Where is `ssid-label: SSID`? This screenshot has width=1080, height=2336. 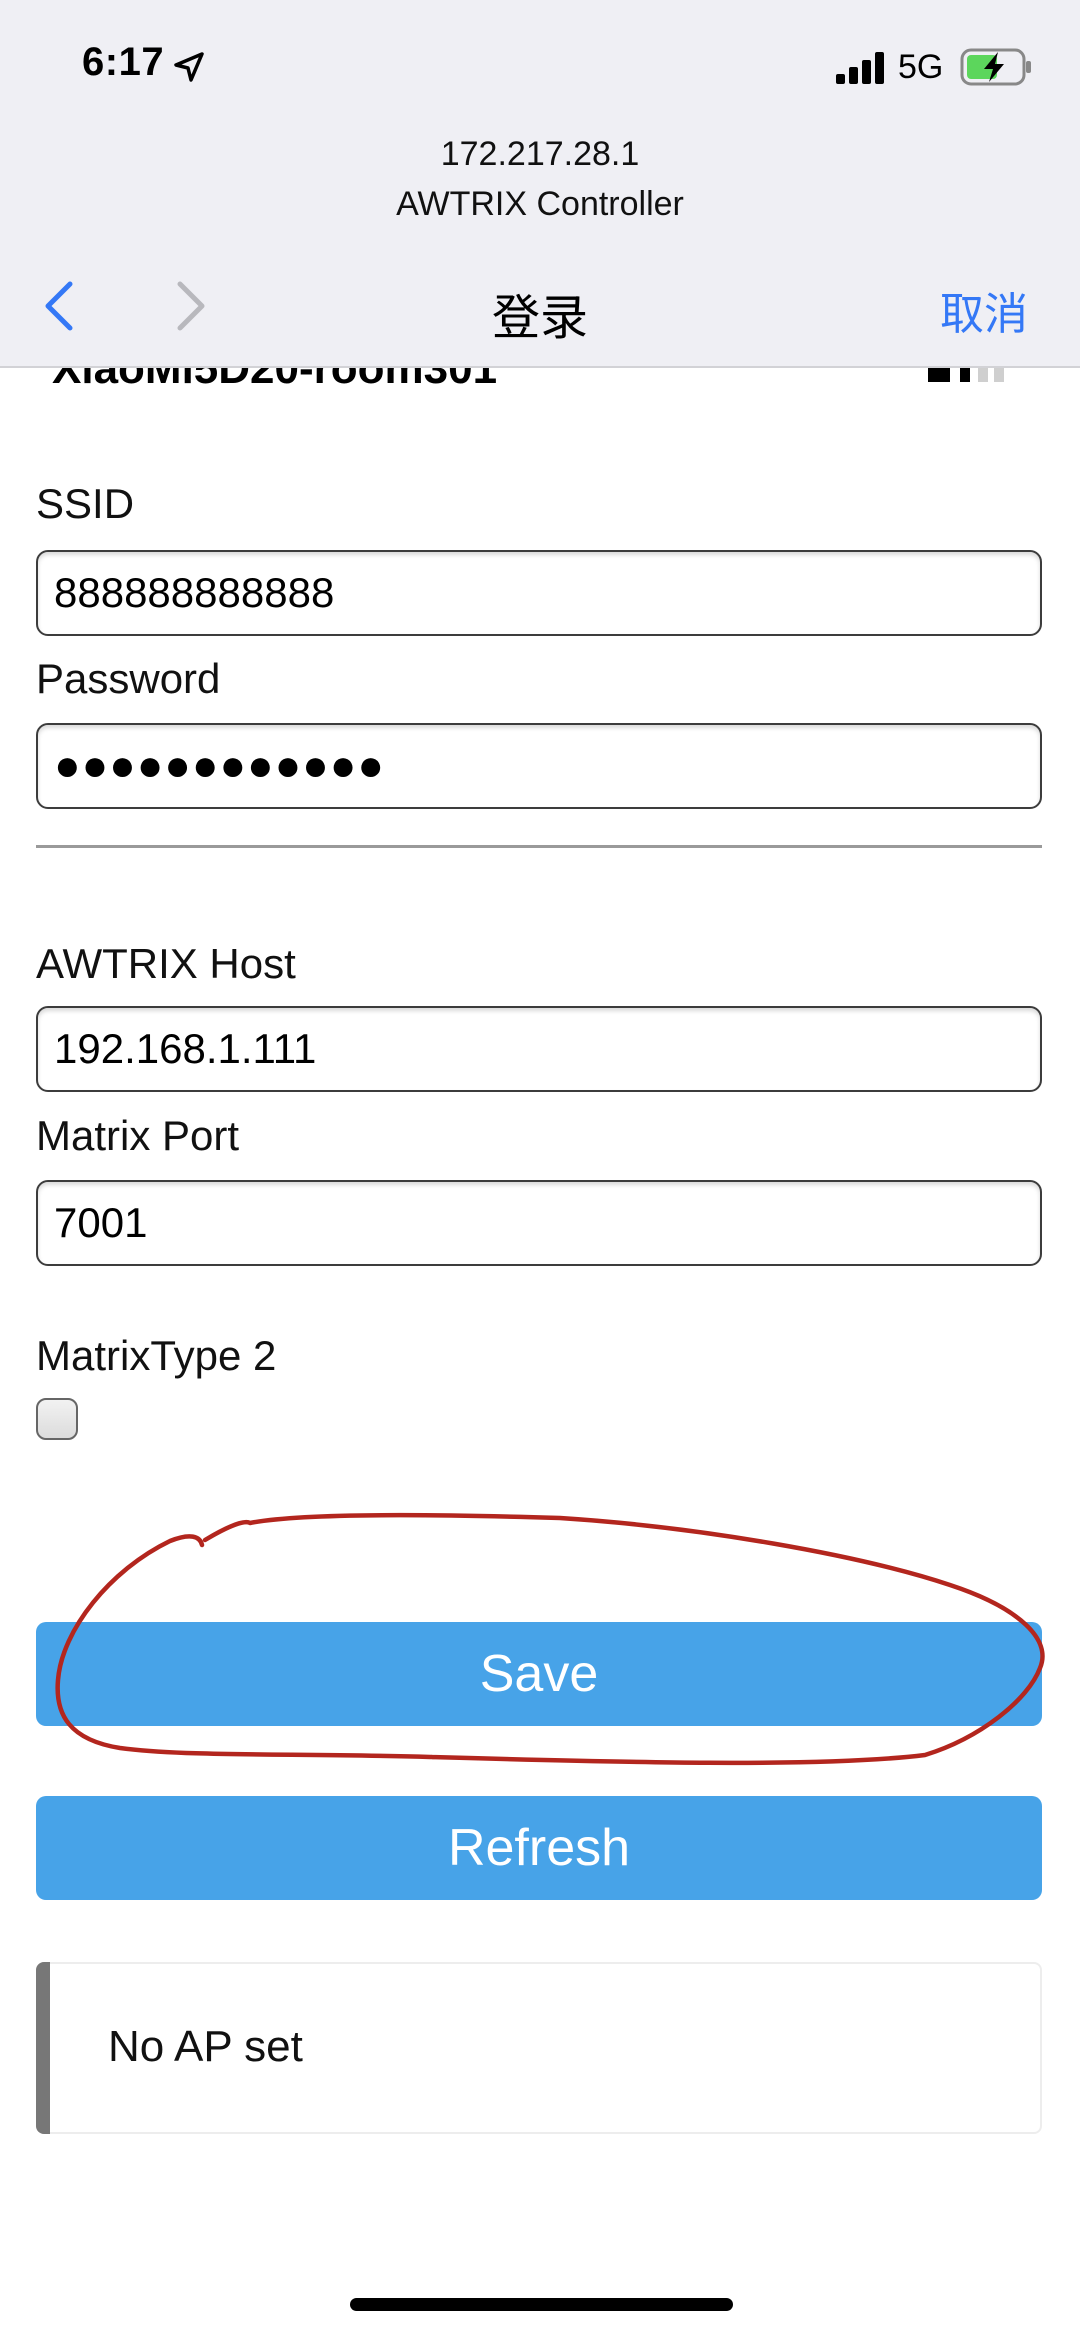
ssid-label: SSID is located at coordinates (85, 503).